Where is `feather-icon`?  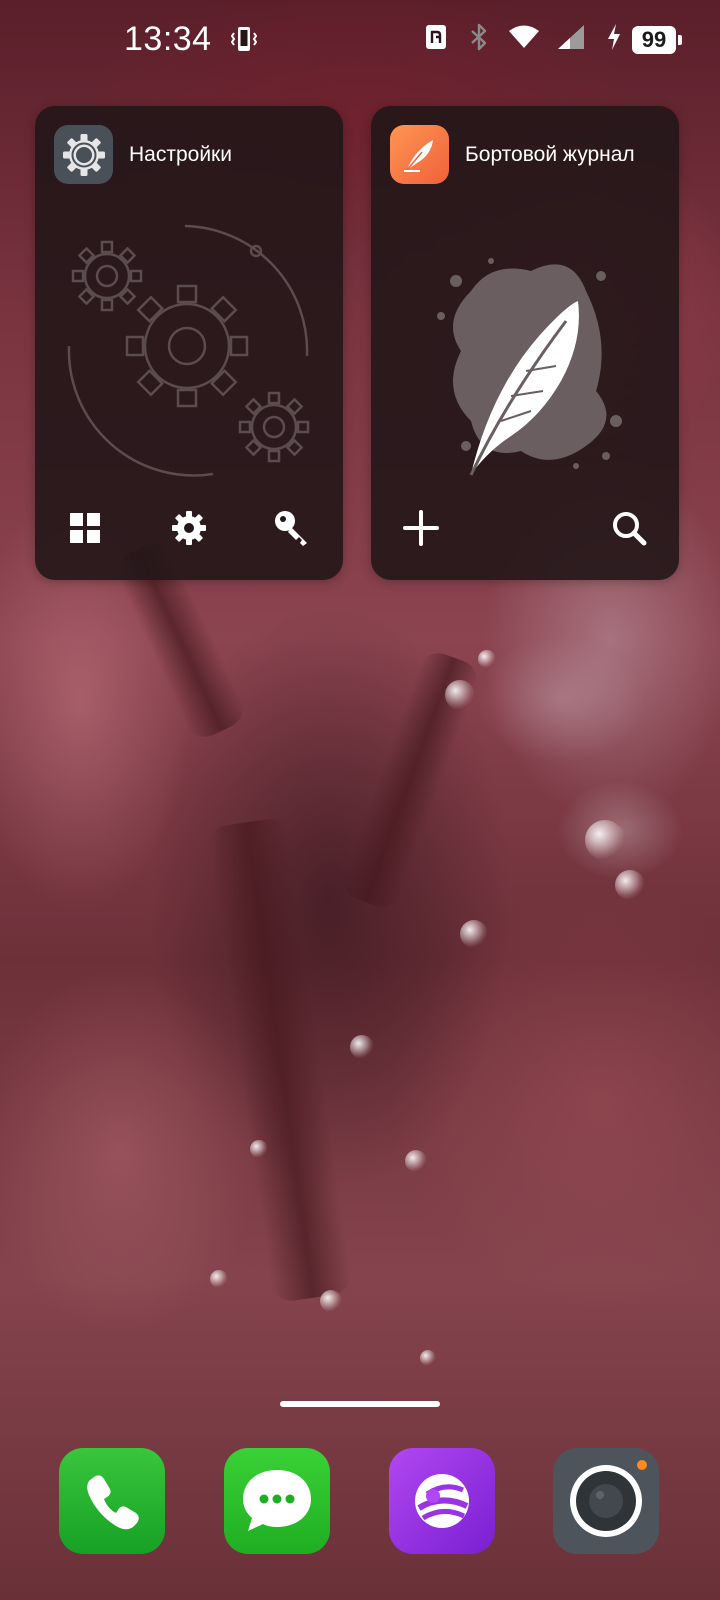 feather-icon is located at coordinates (419, 154).